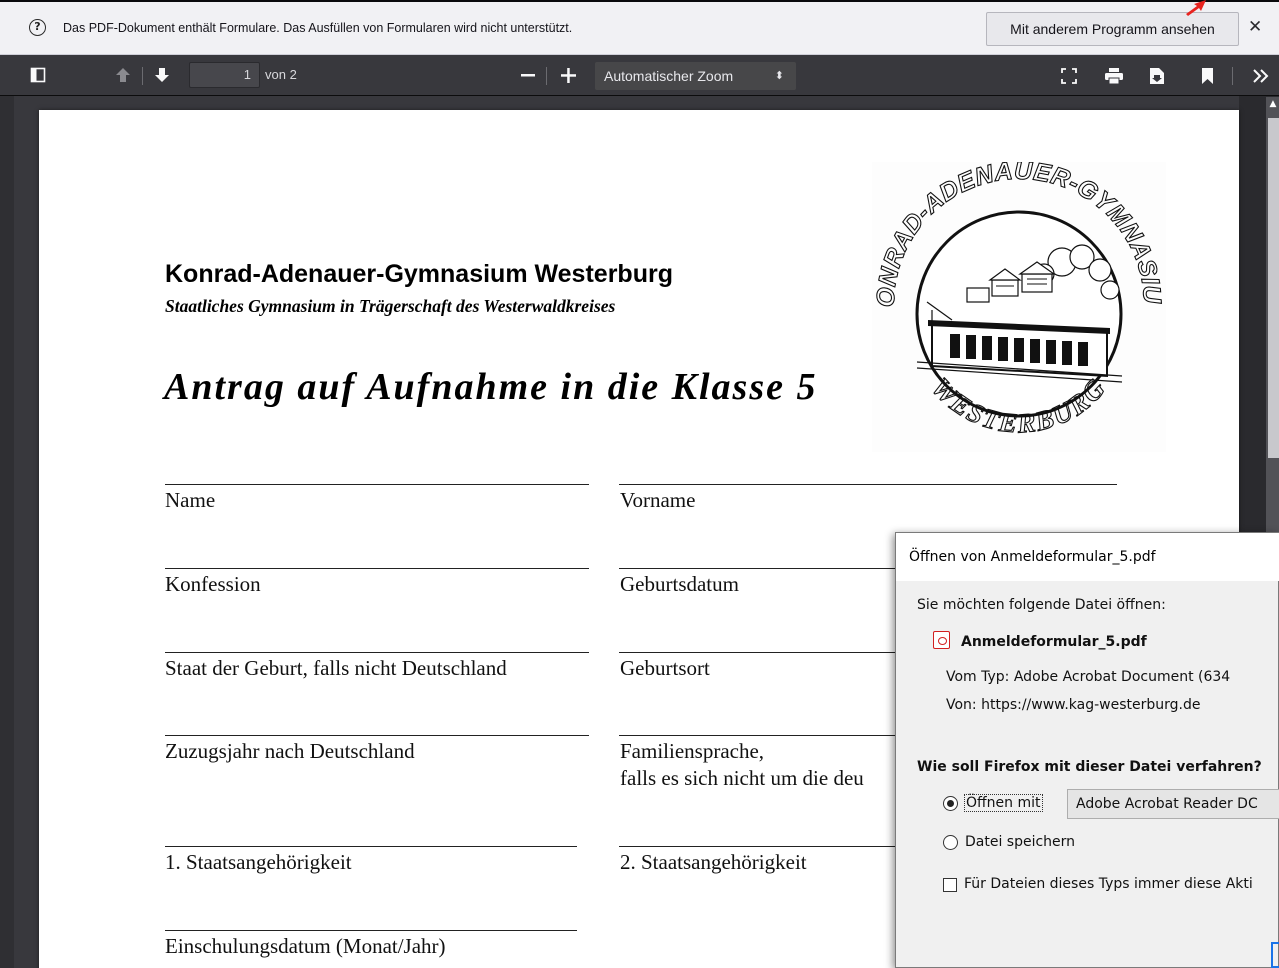 The width and height of the screenshot is (1279, 968). I want to click on dialog-titlebar: Öffnen von Anmeldeformular_5.pdf, so click(1087, 557).